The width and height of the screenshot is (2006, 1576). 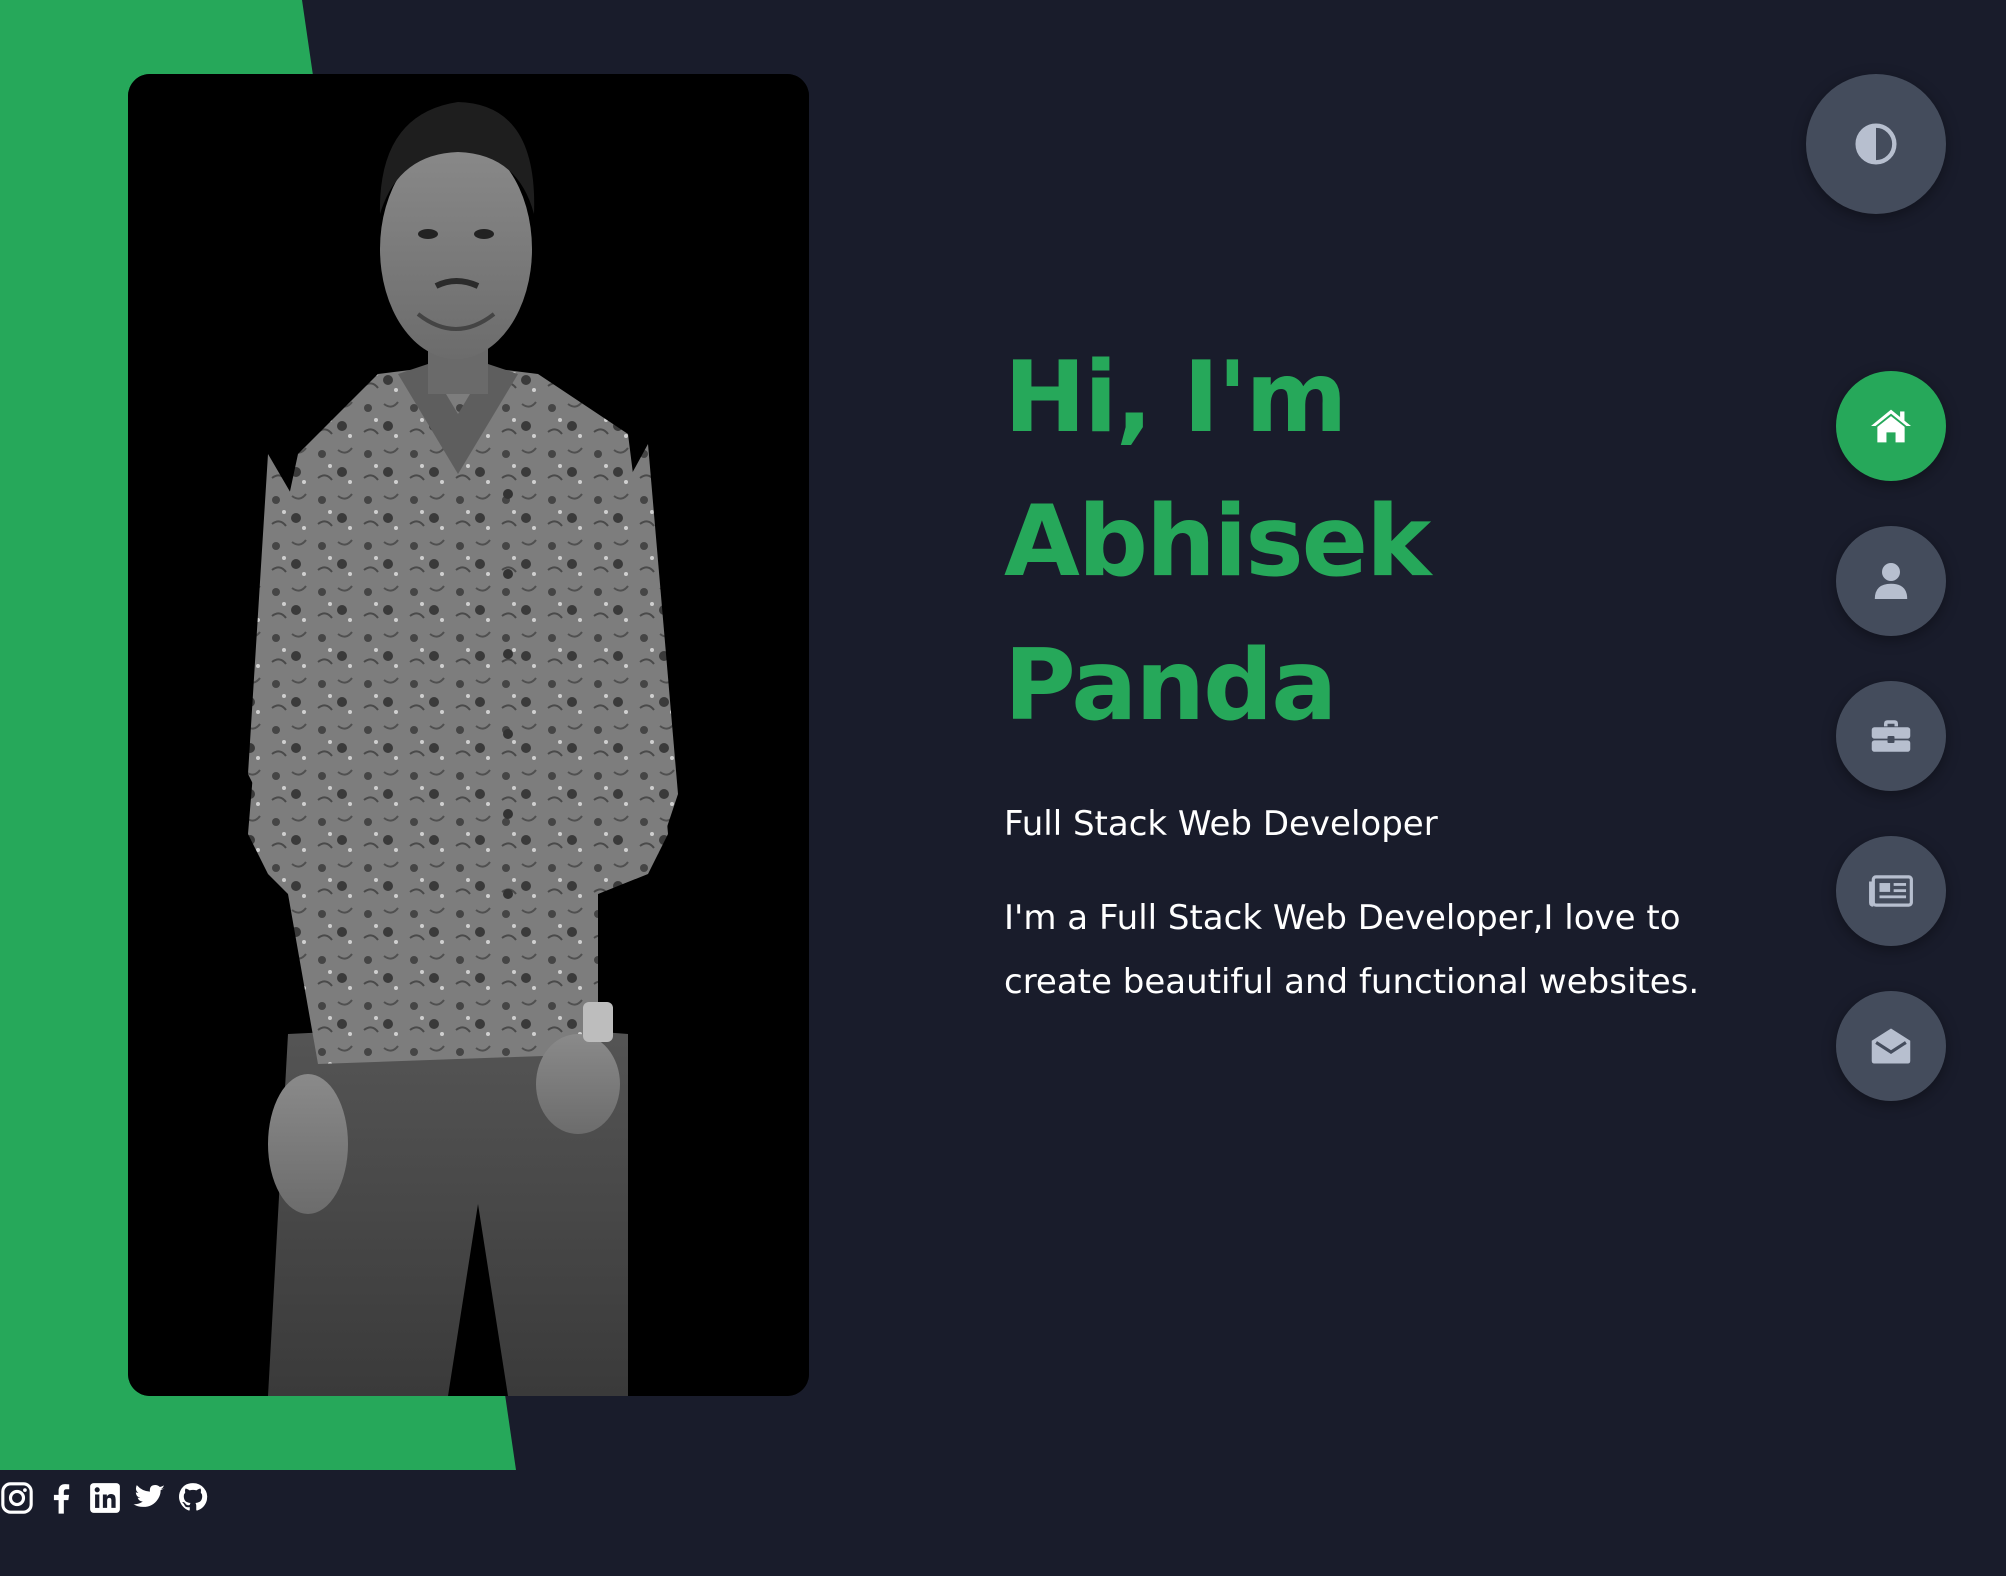 I want to click on github-icon, so click(x=193, y=1497).